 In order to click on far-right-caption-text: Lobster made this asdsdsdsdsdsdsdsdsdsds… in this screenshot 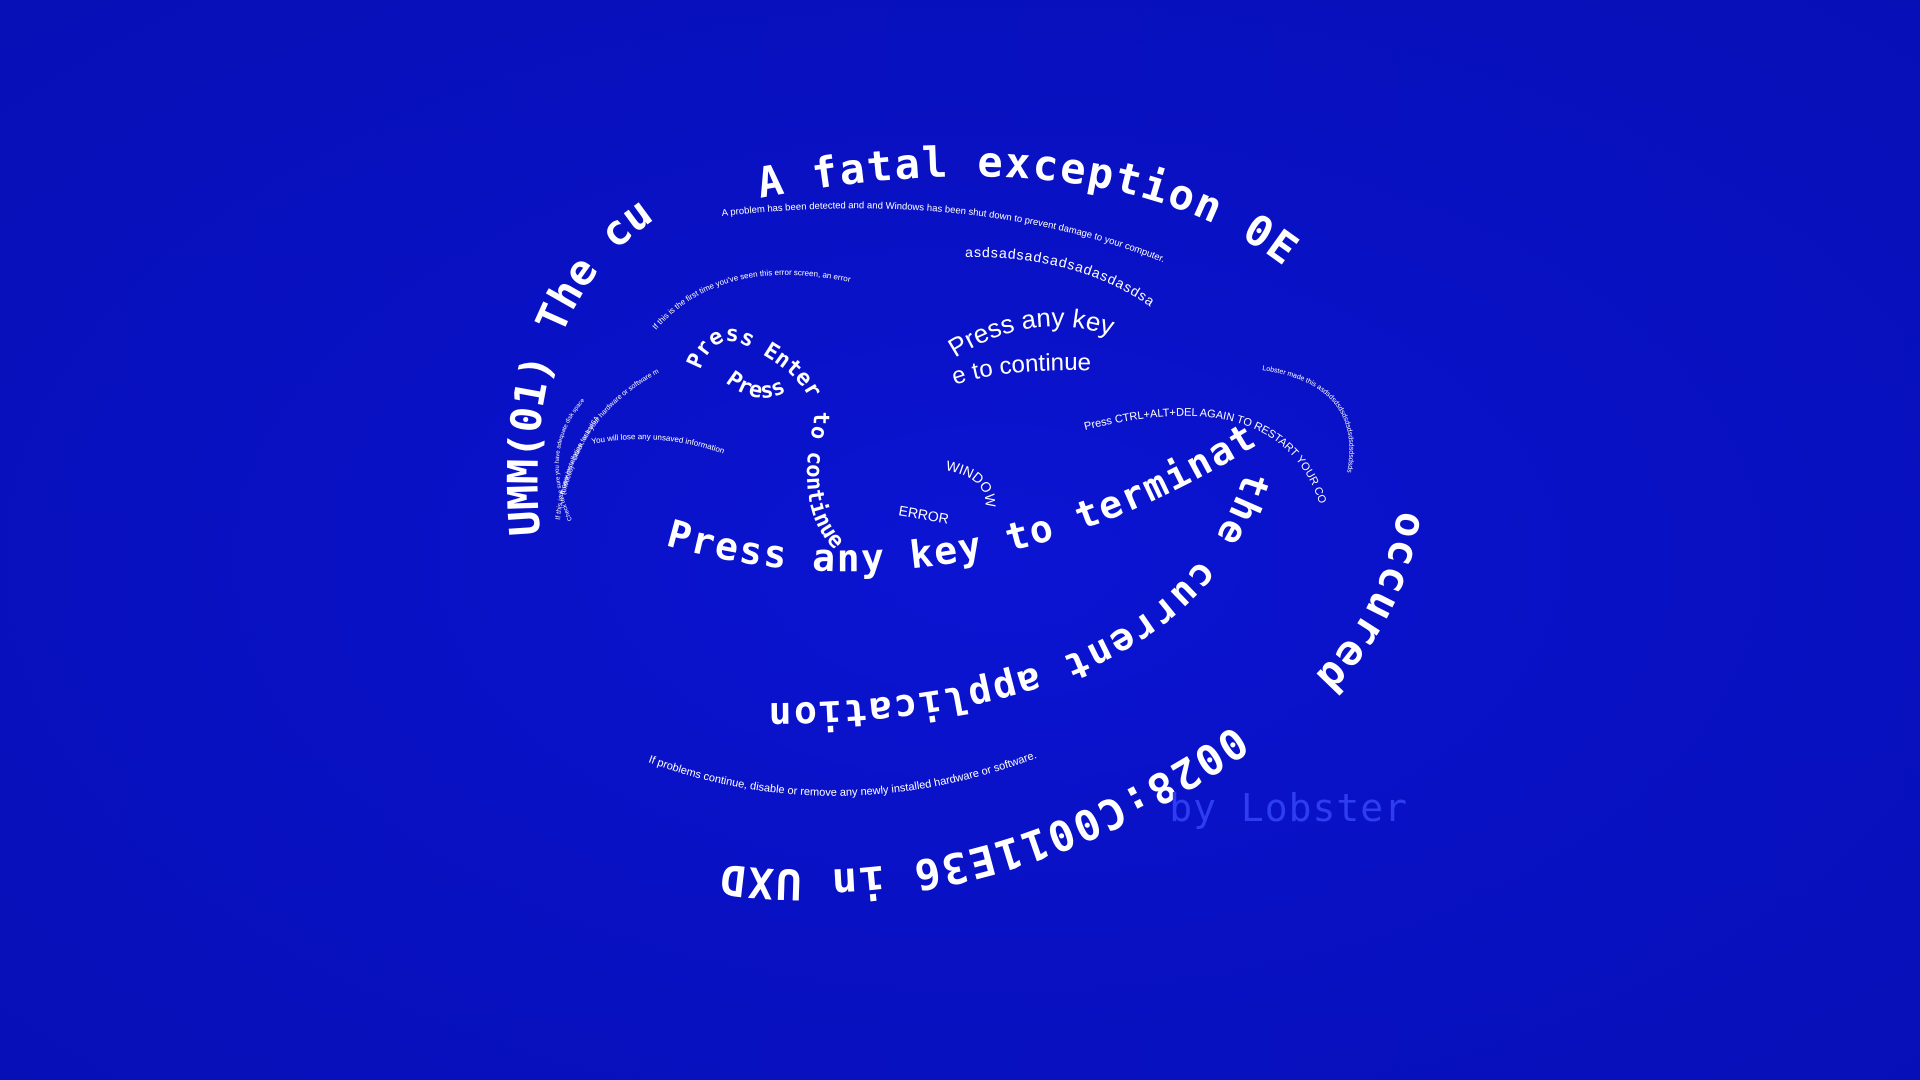, I will do `click(1308, 419)`.